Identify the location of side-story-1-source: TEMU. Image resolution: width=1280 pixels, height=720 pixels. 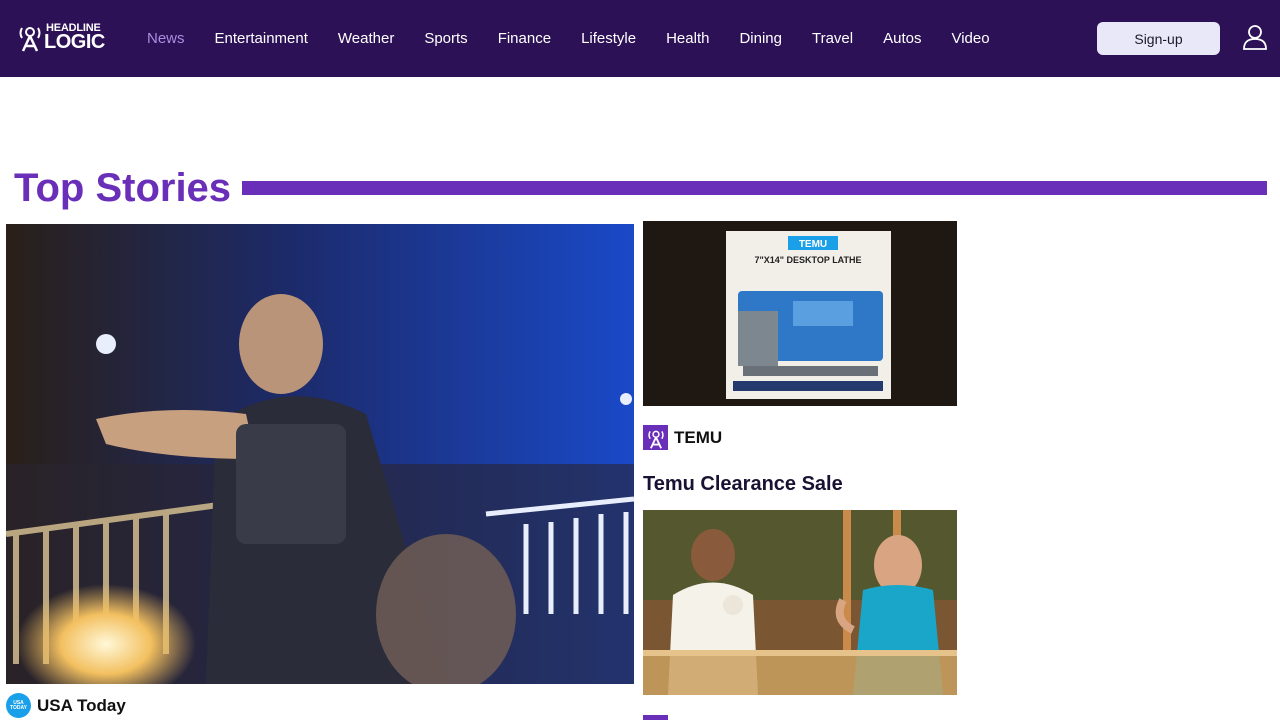
(682, 437).